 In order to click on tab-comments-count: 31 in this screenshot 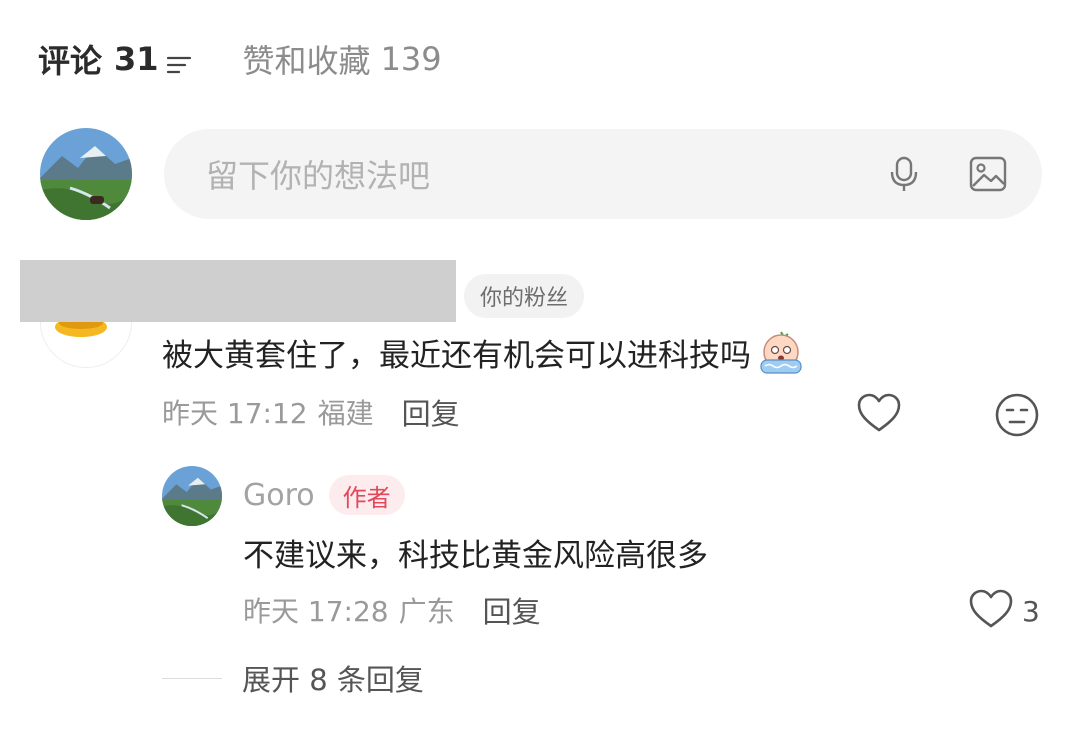, I will do `click(136, 59)`.